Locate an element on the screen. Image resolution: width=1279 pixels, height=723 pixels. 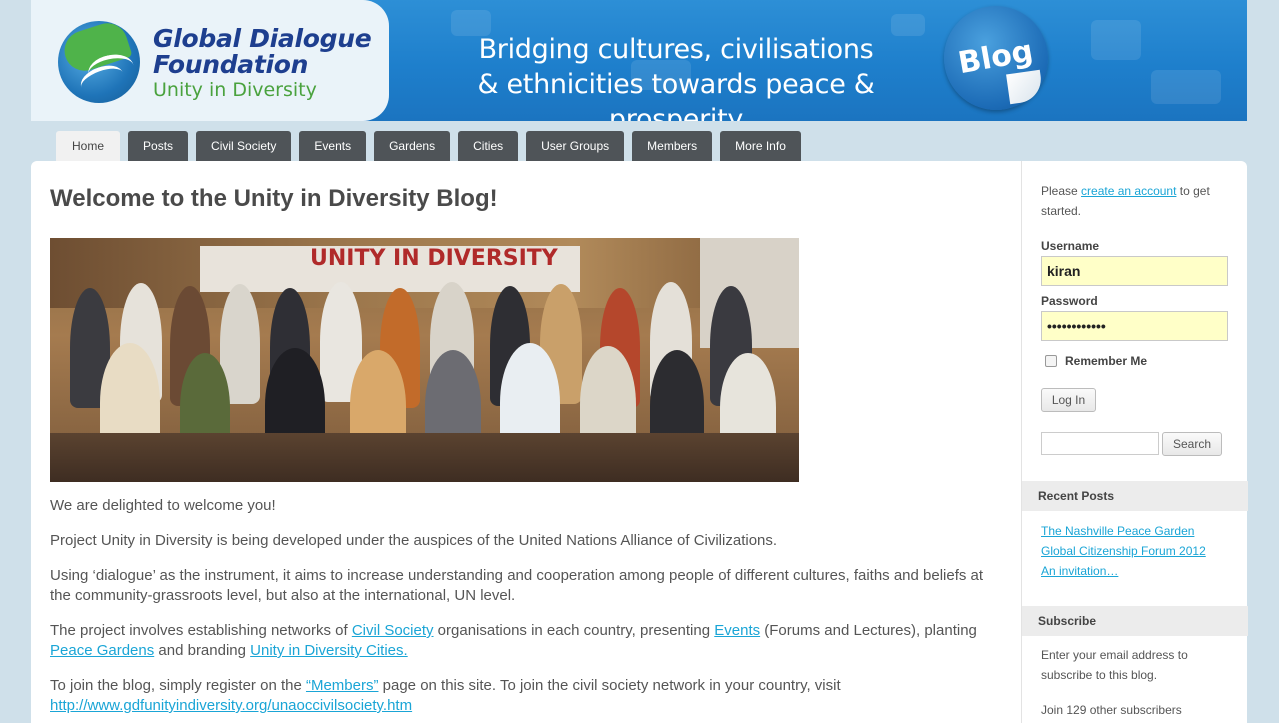
tab-posts: Posts is located at coordinates (158, 146).